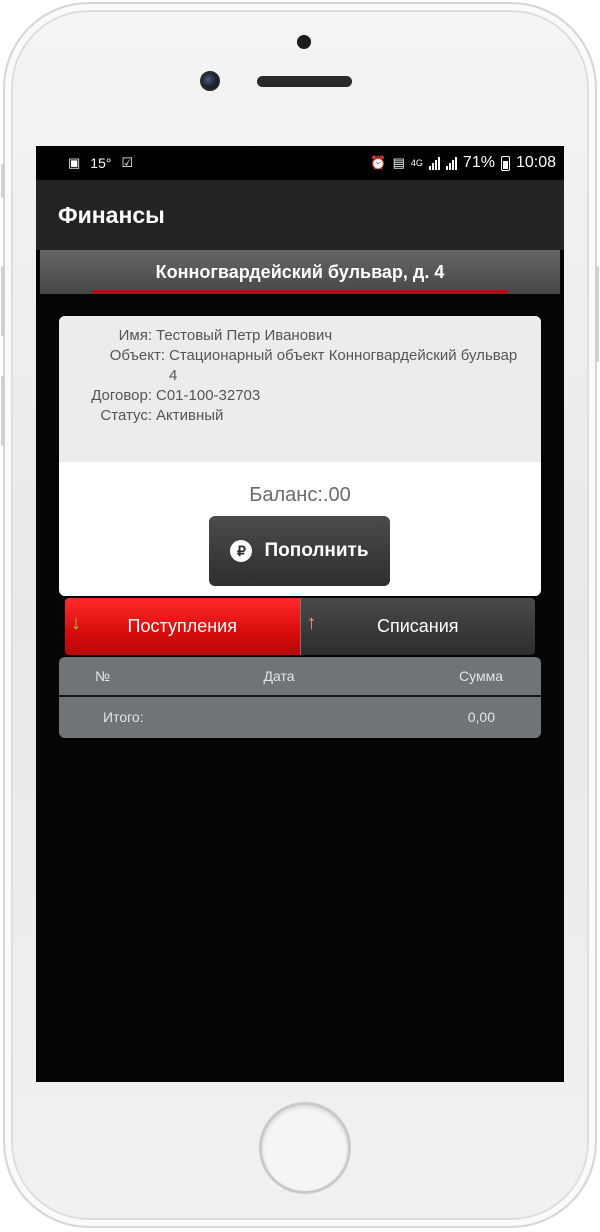 The image size is (600, 1232). I want to click on alarm-icon: ⏰, so click(378, 162).